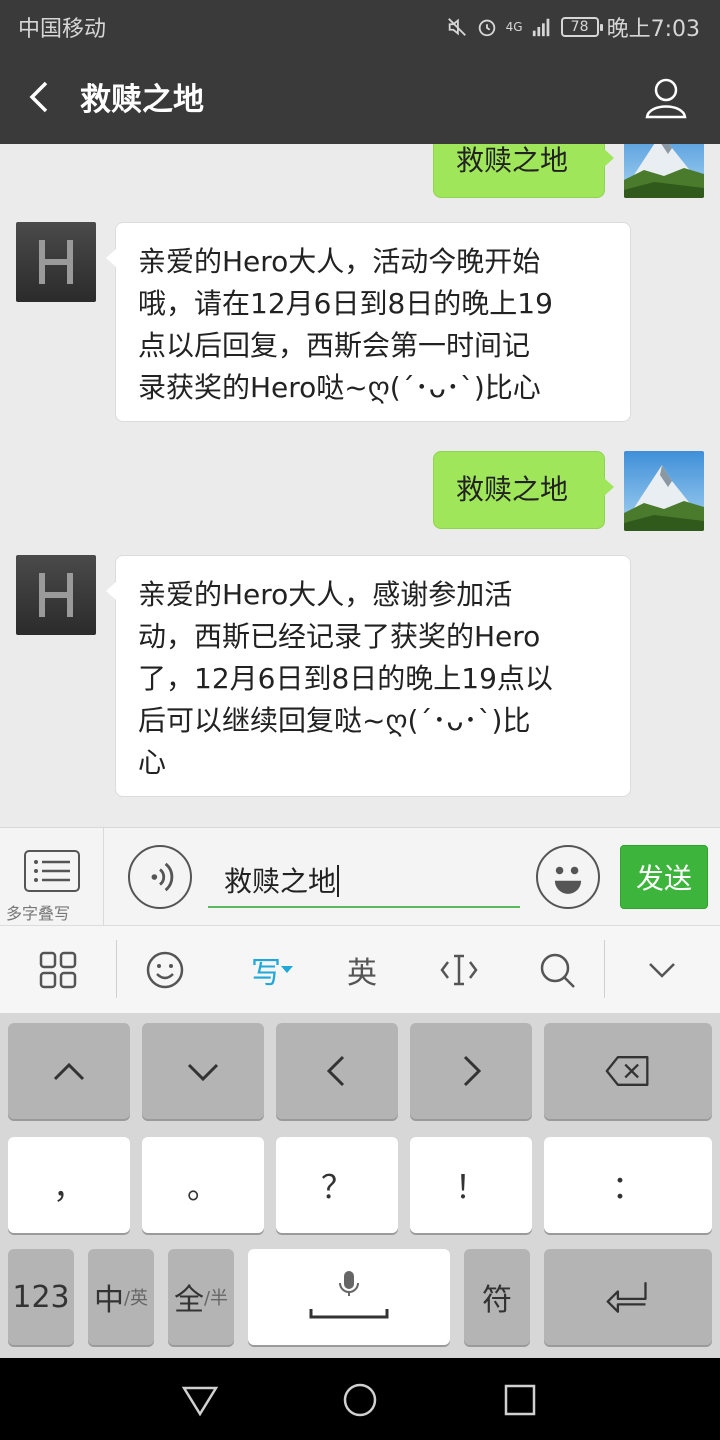 The height and width of the screenshot is (1440, 720). Describe the element at coordinates (557, 970) in the screenshot. I see `search-icon` at that location.